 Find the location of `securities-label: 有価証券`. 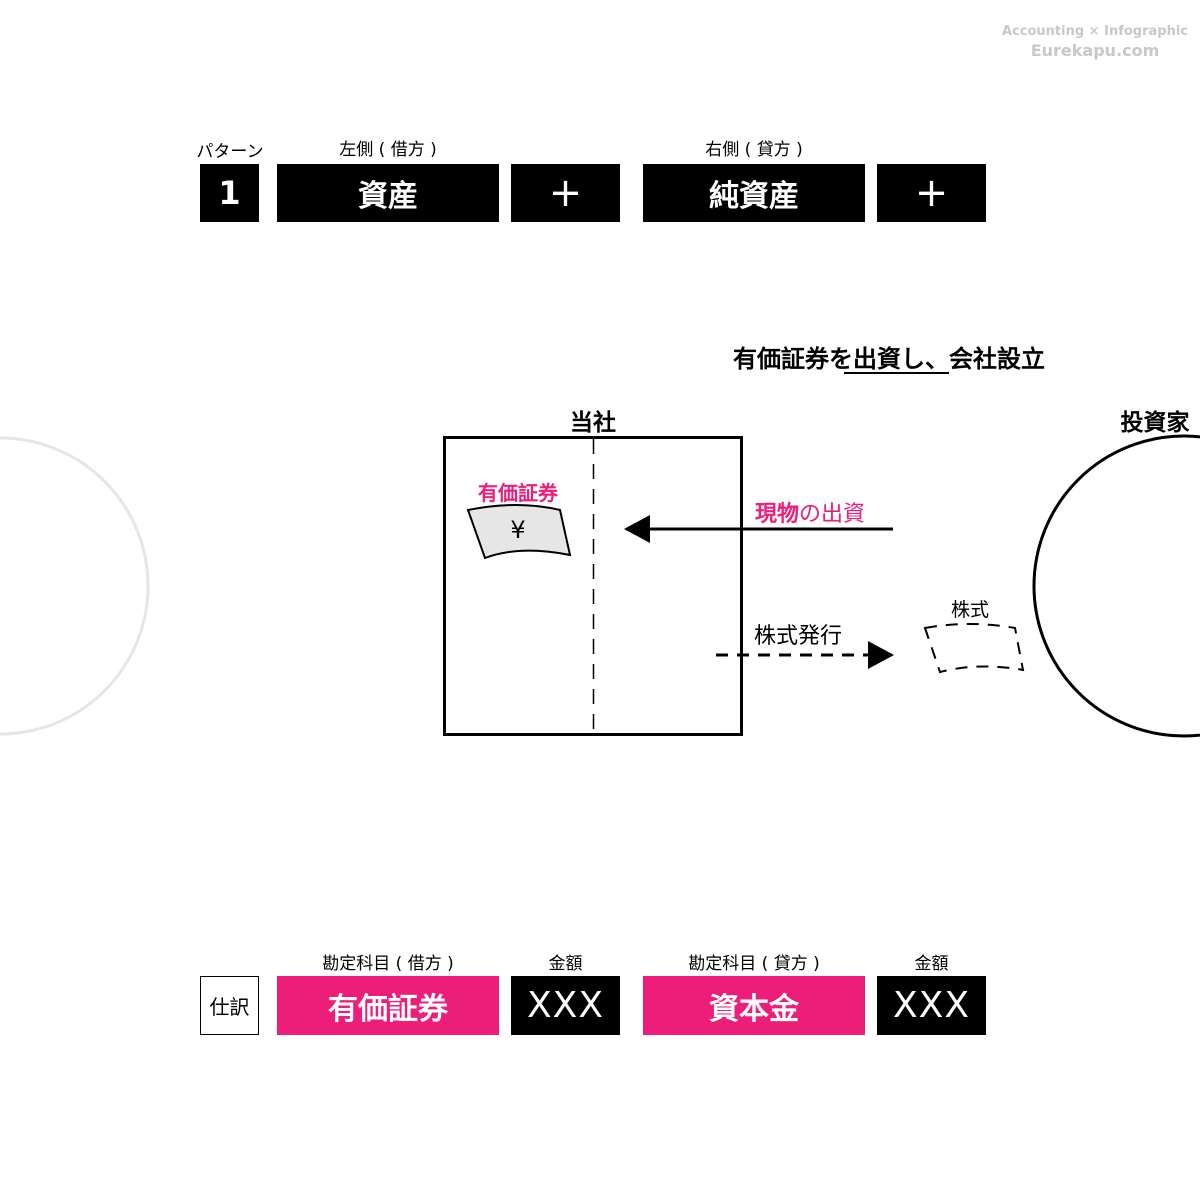

securities-label: 有価証券 is located at coordinates (518, 493).